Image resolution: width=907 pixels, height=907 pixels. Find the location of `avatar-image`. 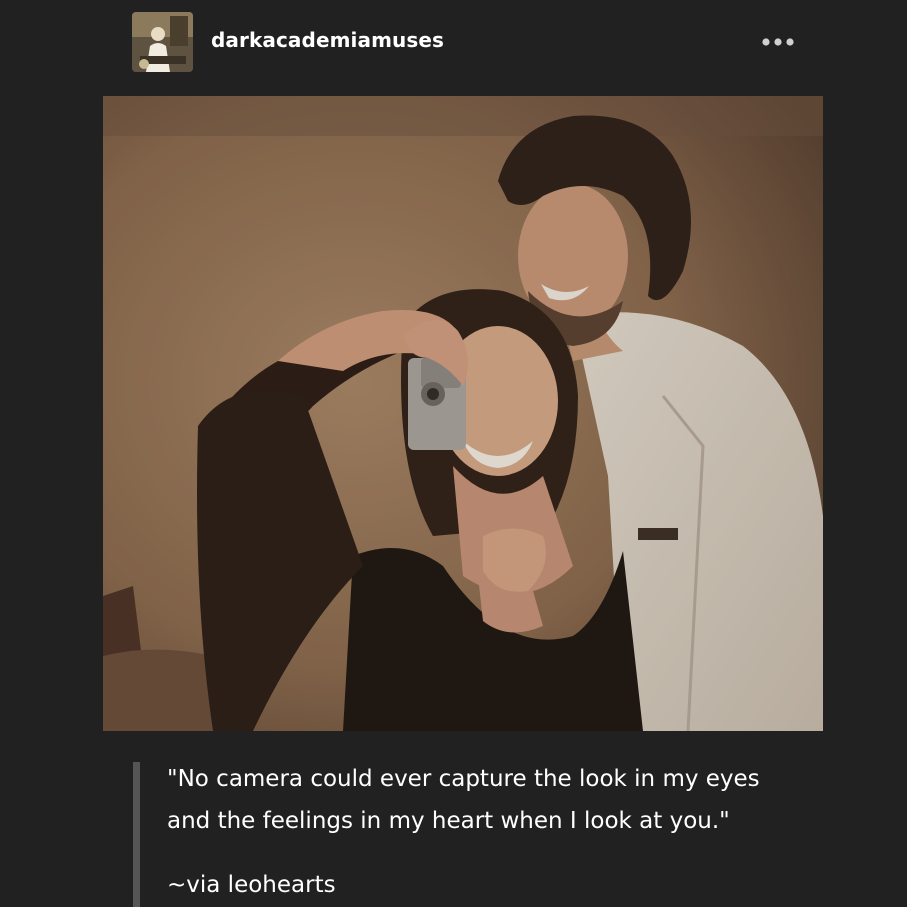

avatar-image is located at coordinates (162, 42).